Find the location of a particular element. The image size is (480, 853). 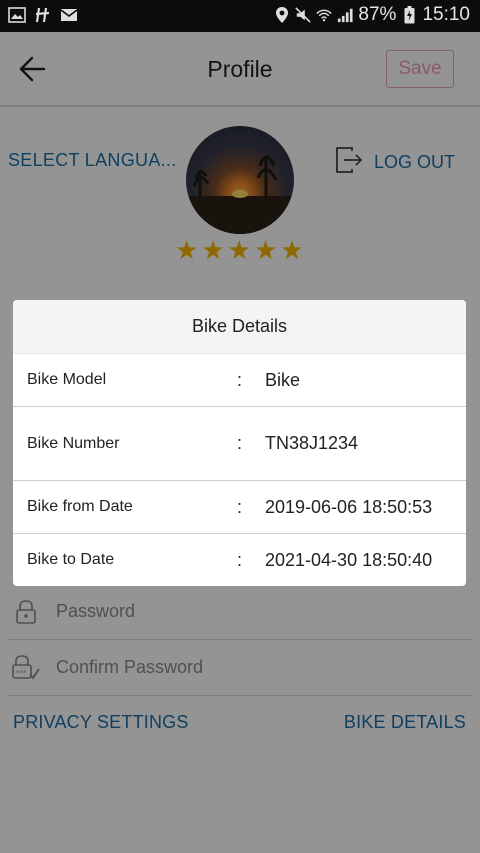

mute-icon is located at coordinates (303, 15).